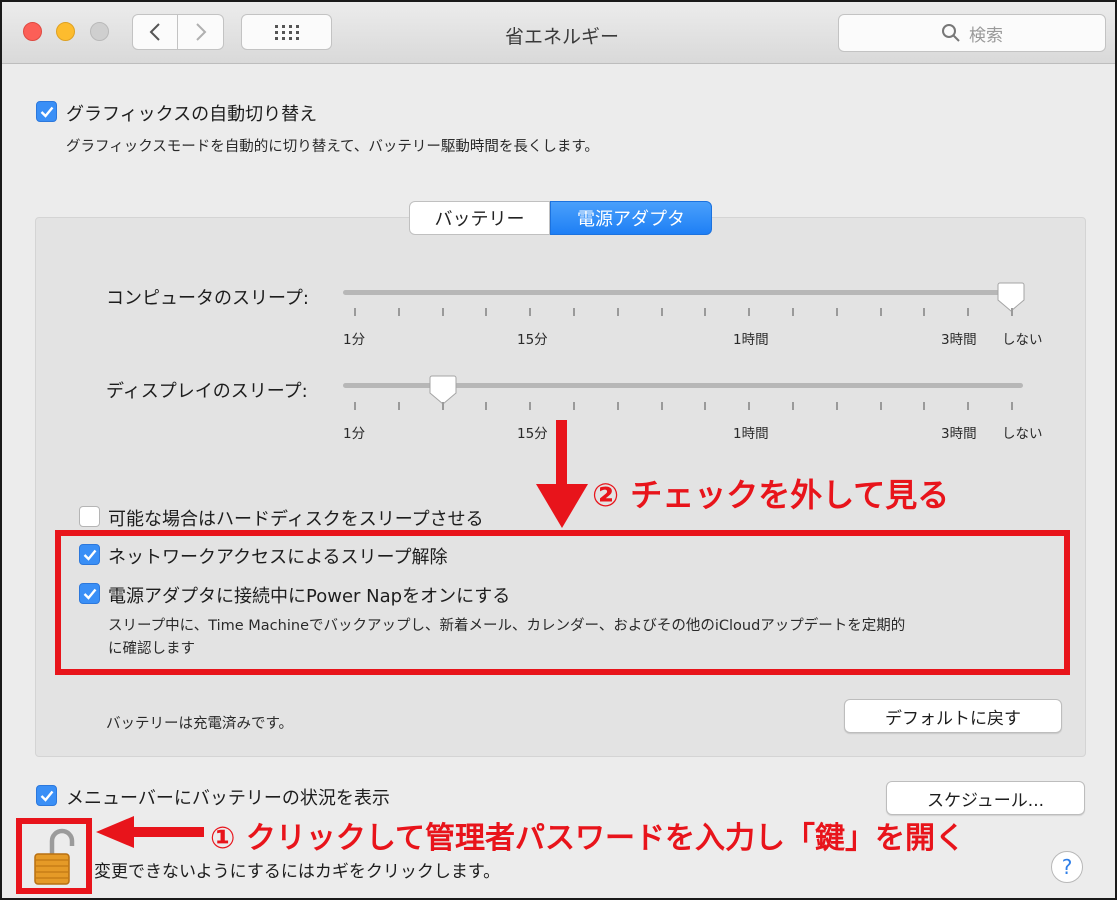  Describe the element at coordinates (562, 602) in the screenshot. I see `highlight-box` at that location.